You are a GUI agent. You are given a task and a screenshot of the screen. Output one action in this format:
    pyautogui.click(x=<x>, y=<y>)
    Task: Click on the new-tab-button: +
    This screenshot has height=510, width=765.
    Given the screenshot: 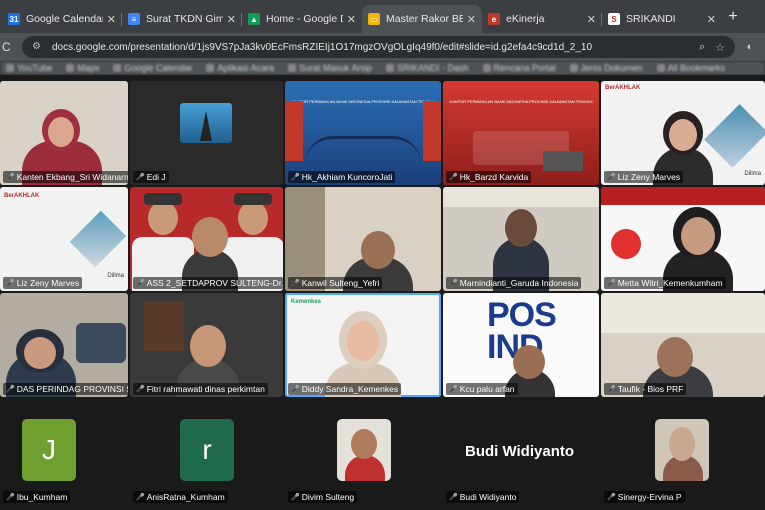 What is the action you would take?
    pyautogui.click(x=733, y=17)
    